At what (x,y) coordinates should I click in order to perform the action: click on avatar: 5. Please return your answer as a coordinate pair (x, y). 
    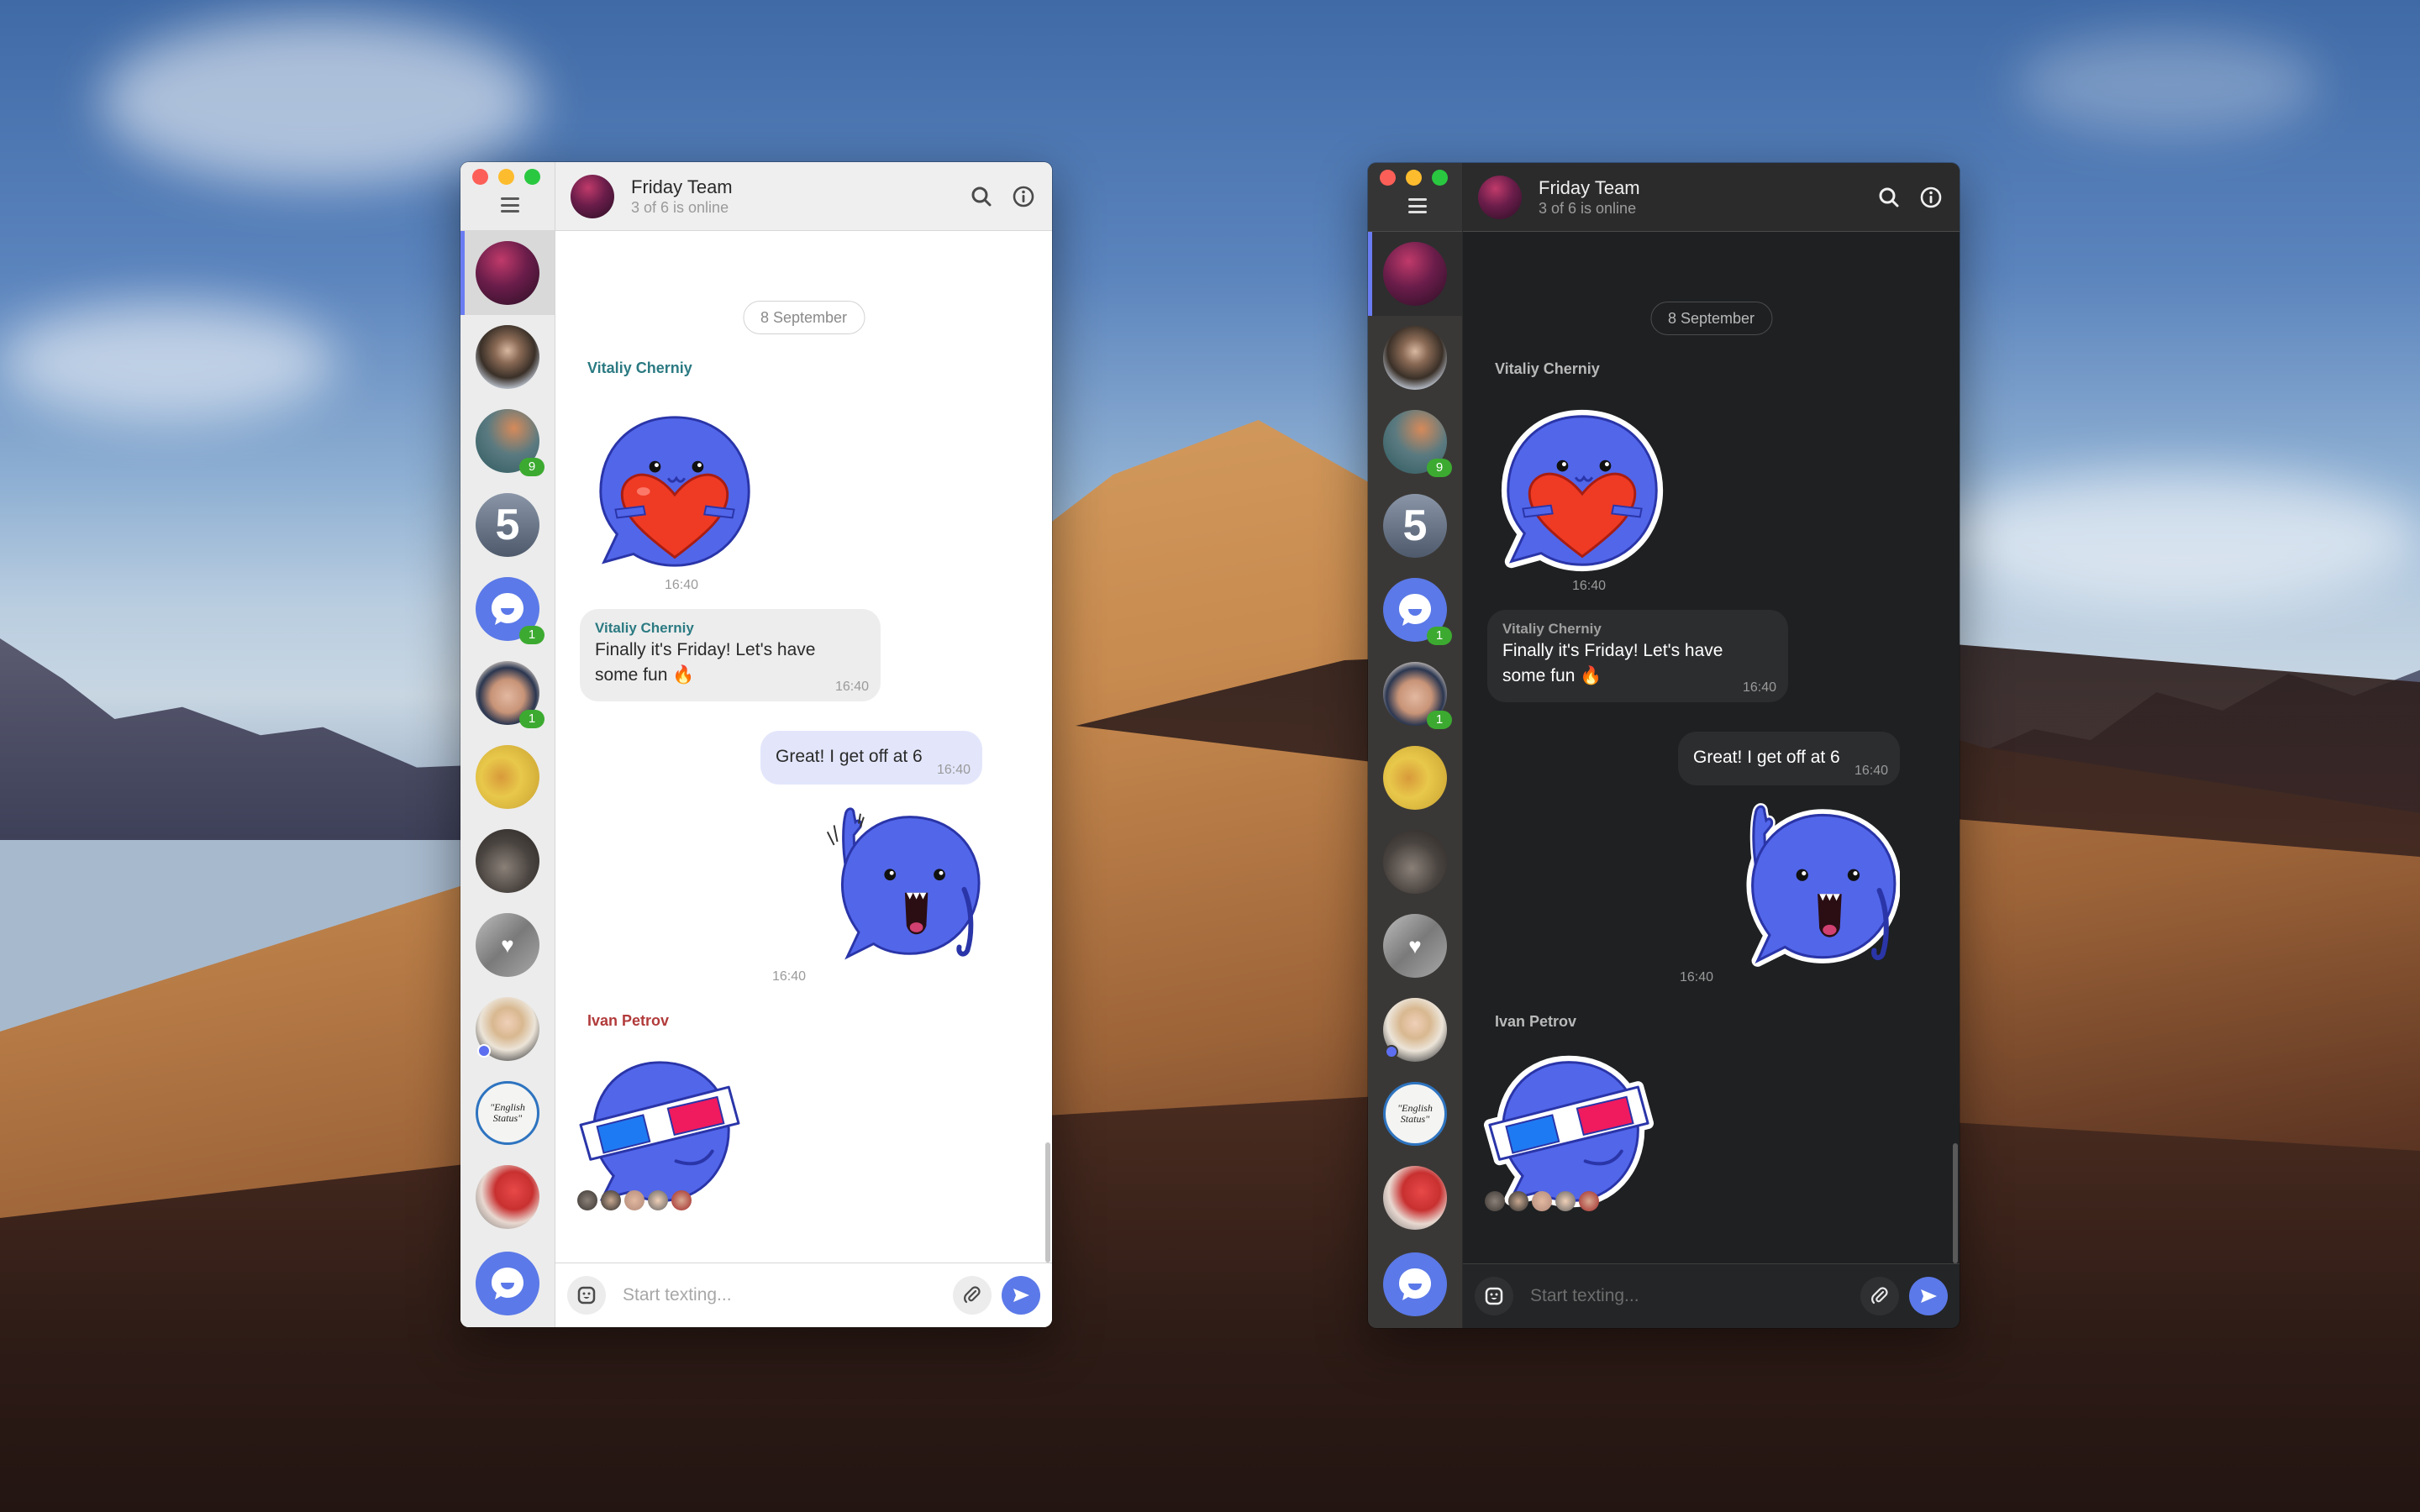
    Looking at the image, I should click on (1415, 526).